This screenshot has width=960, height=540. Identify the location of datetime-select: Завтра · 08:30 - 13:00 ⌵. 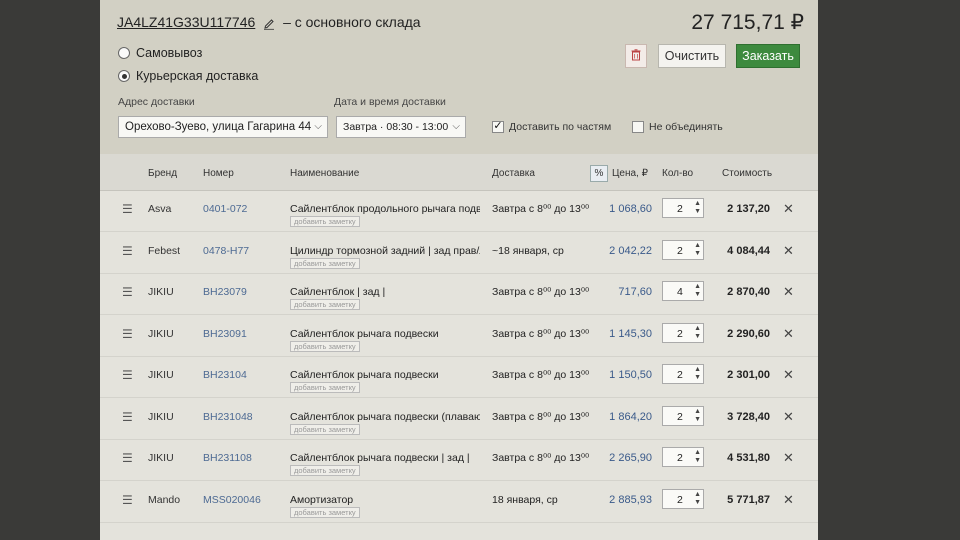
(401, 127).